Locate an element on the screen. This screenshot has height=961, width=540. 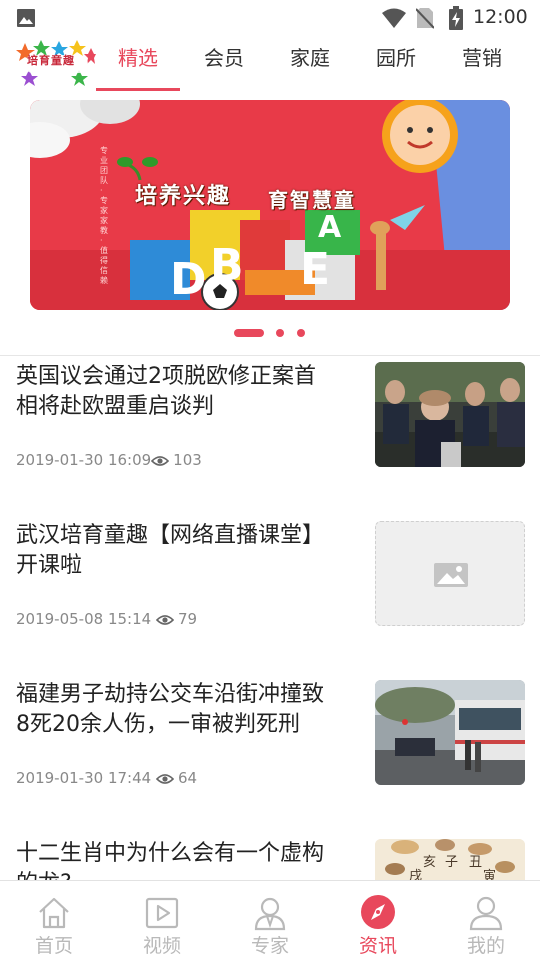
news-item: 十二生肖中为什么会有一个虚构的龙? 亥 子 丑 戌 寅 is located at coordinates (270, 859).